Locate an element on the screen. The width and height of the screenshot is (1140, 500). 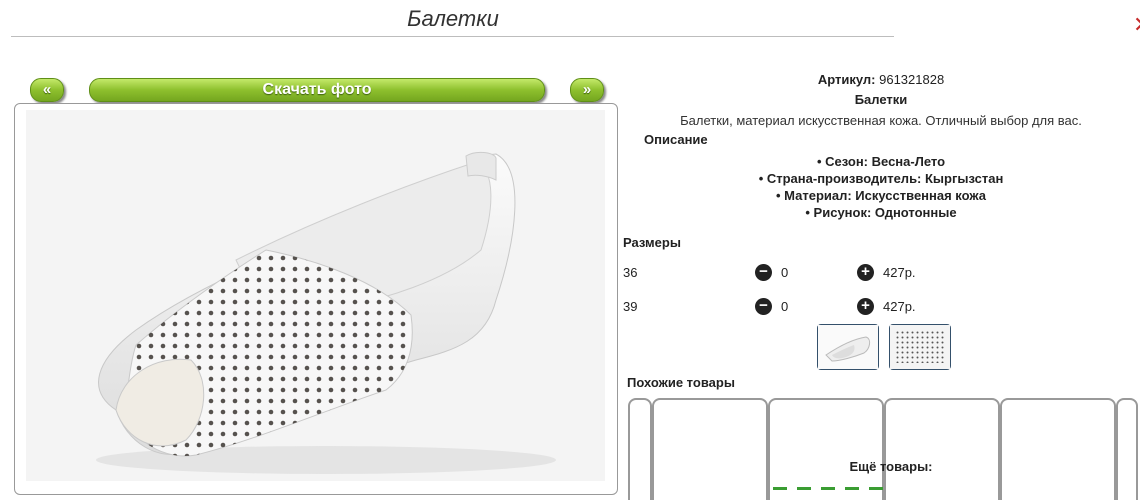
spec-item: • Сезон: Весна-Лето is located at coordinates (881, 161).